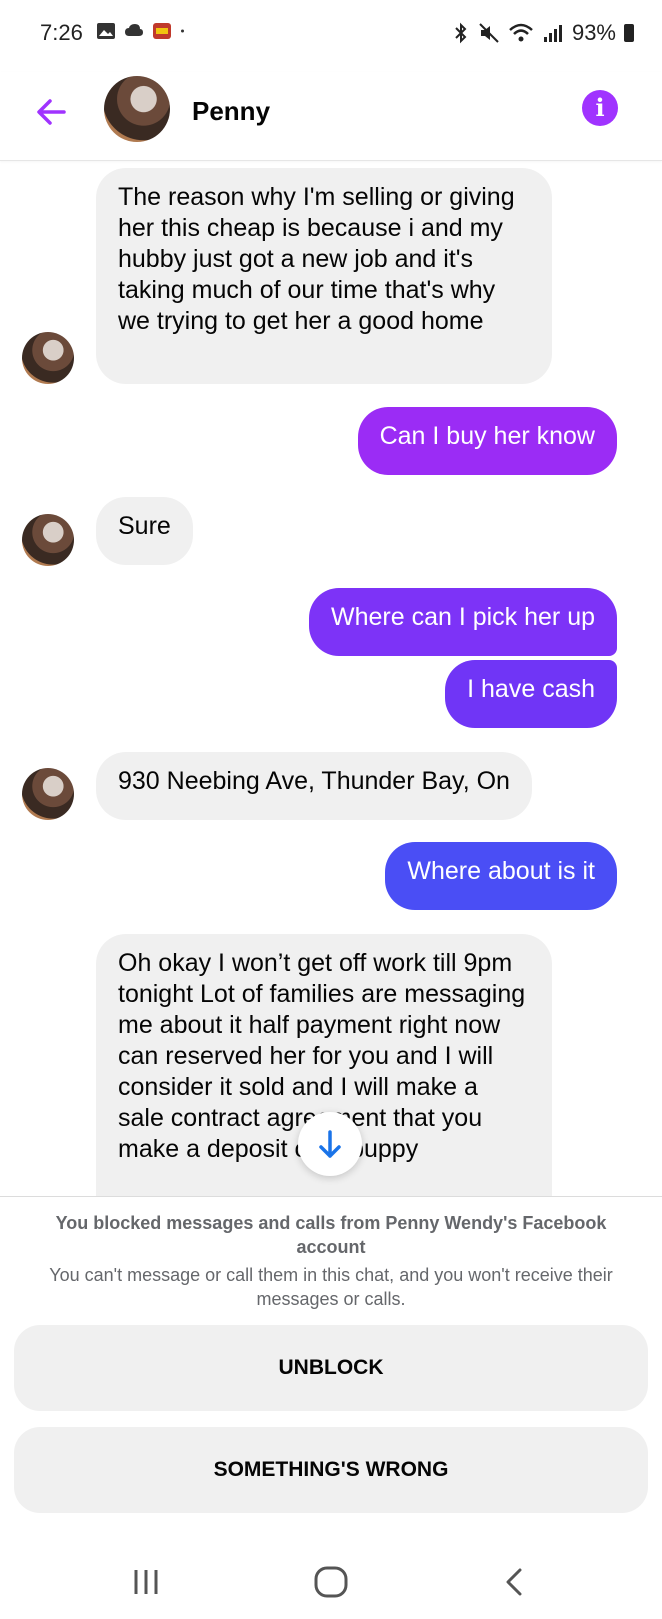 The width and height of the screenshot is (662, 1619). Describe the element at coordinates (137, 109) in the screenshot. I see `contact-avatar` at that location.